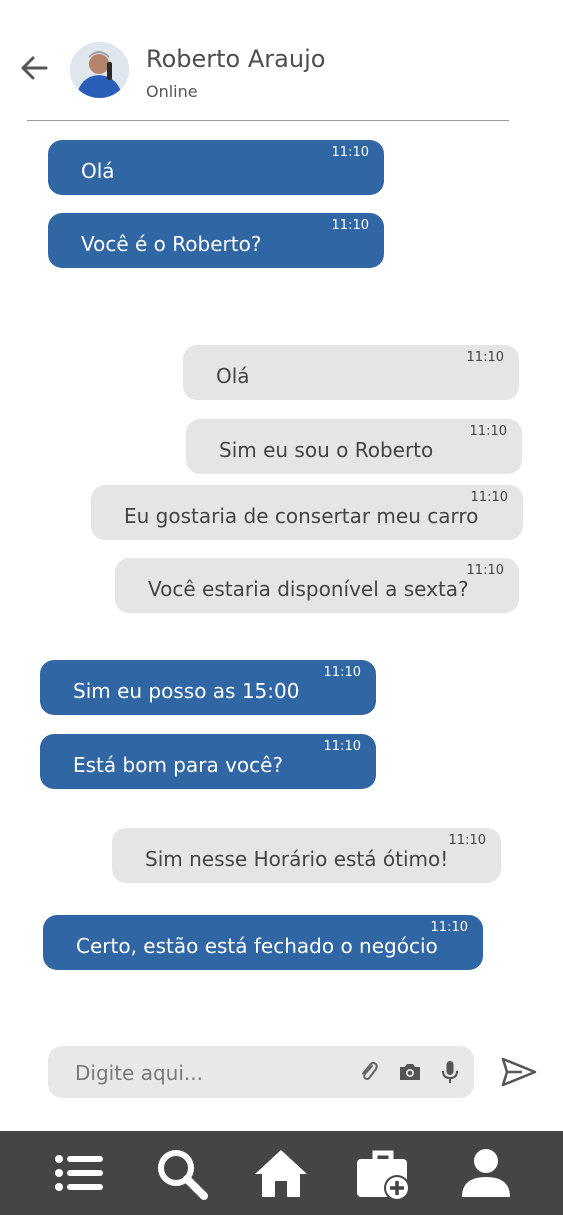 The height and width of the screenshot is (1215, 563). I want to click on paperclip-icon, so click(369, 1072).